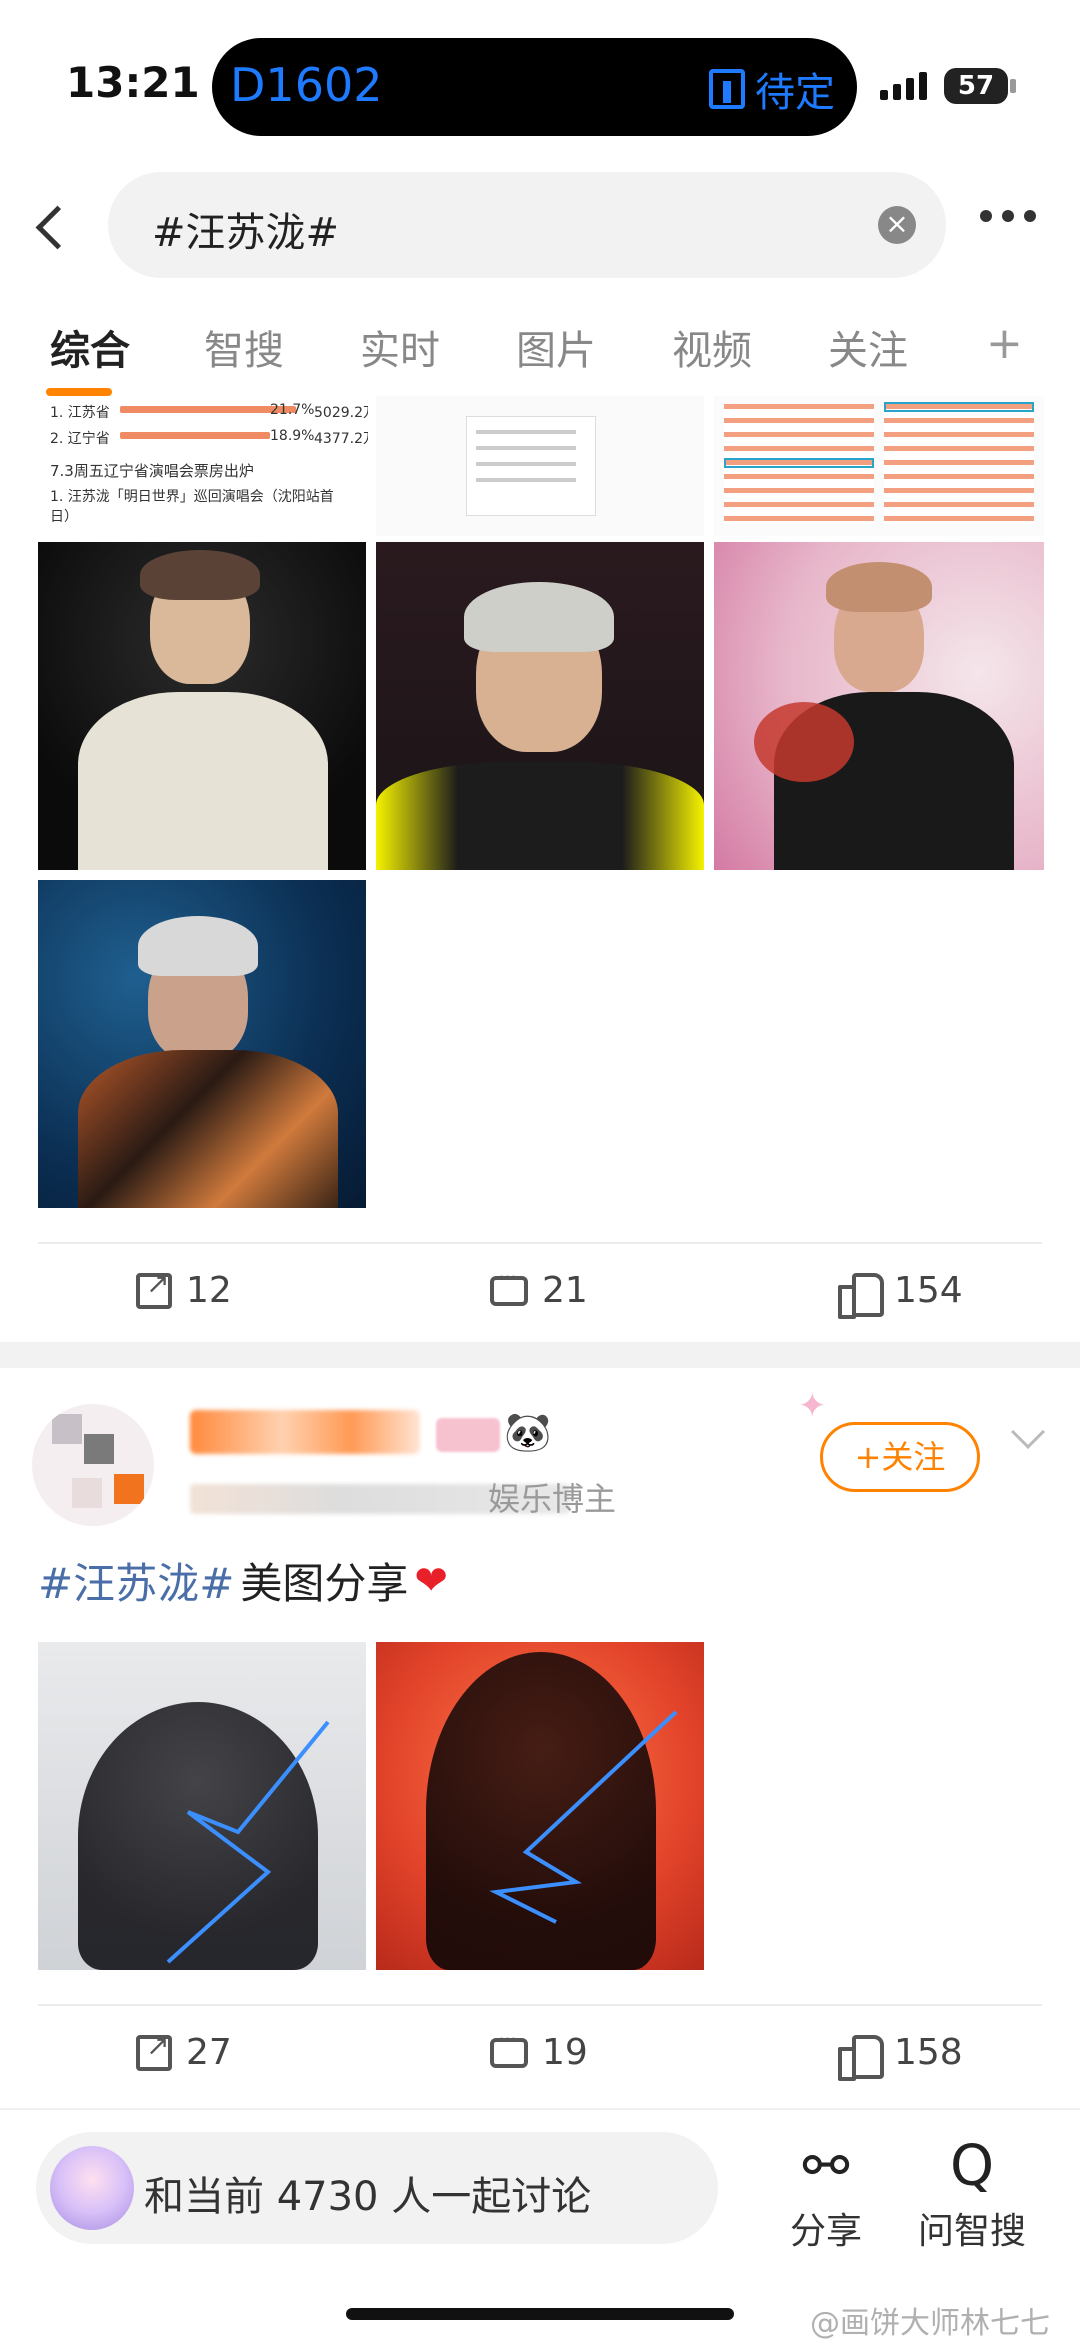 The image size is (1080, 2348). I want to click on ask-smart-search-button: Q 问智搜, so click(972, 2193).